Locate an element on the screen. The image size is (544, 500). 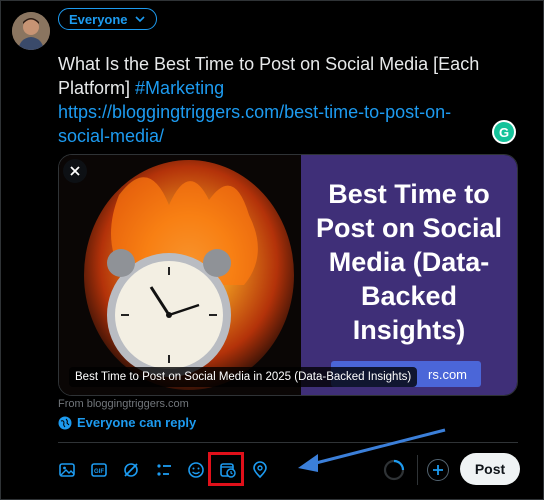
media-icon is located at coordinates (67, 470).